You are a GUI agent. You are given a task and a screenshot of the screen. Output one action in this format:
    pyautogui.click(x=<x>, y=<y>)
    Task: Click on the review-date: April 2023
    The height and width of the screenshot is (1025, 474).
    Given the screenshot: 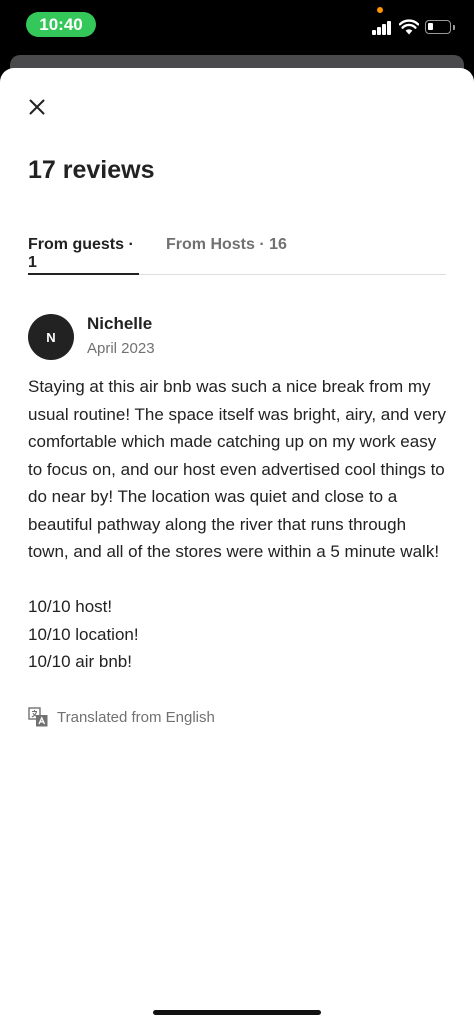 What is the action you would take?
    pyautogui.click(x=121, y=348)
    